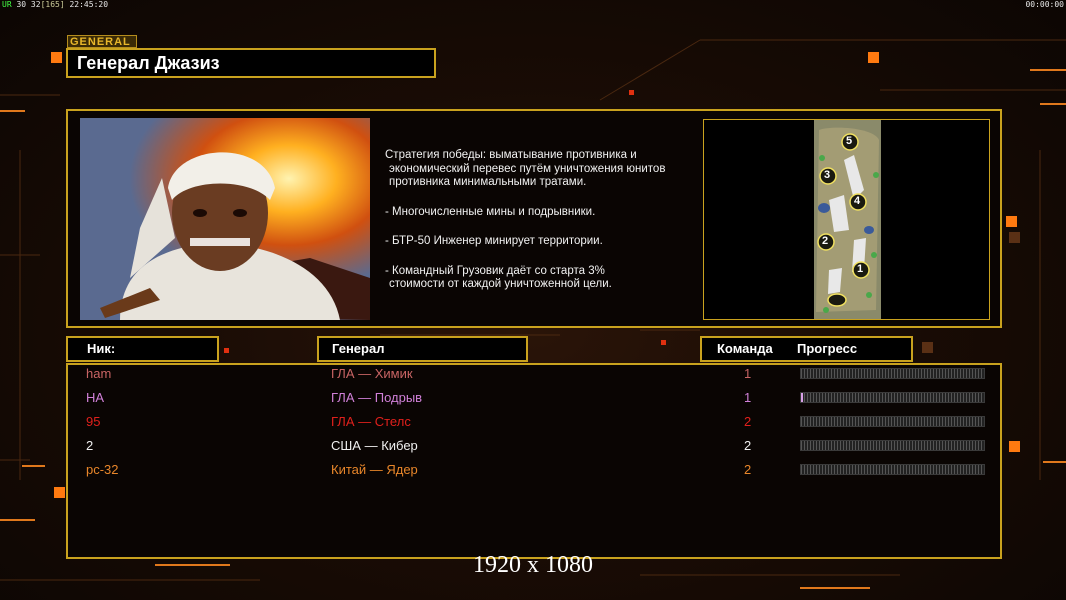 This screenshot has width=1066, height=600. Describe the element at coordinates (251, 63) in the screenshot. I see `general-name: Генерал Джазиз` at that location.